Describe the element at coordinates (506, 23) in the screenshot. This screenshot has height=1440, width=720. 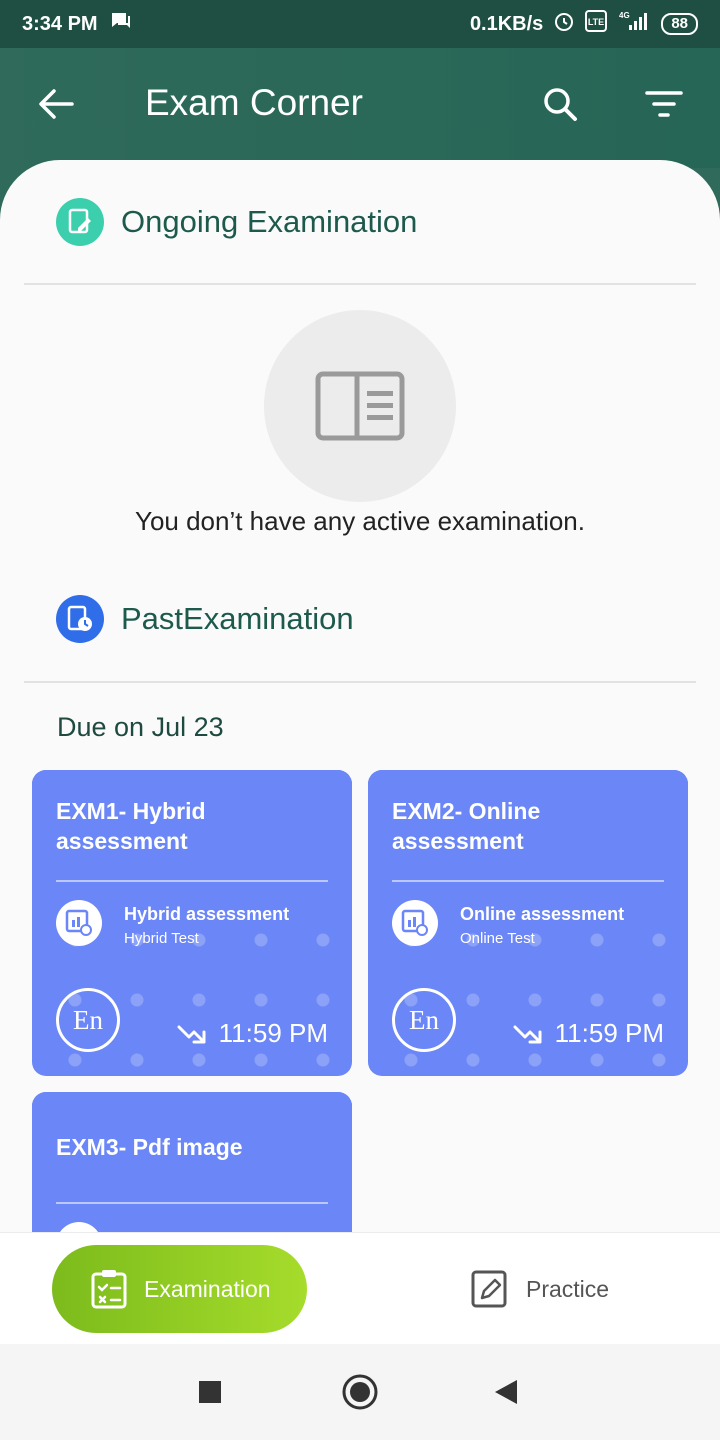
I see `net-speed: 0.1KB/s` at that location.